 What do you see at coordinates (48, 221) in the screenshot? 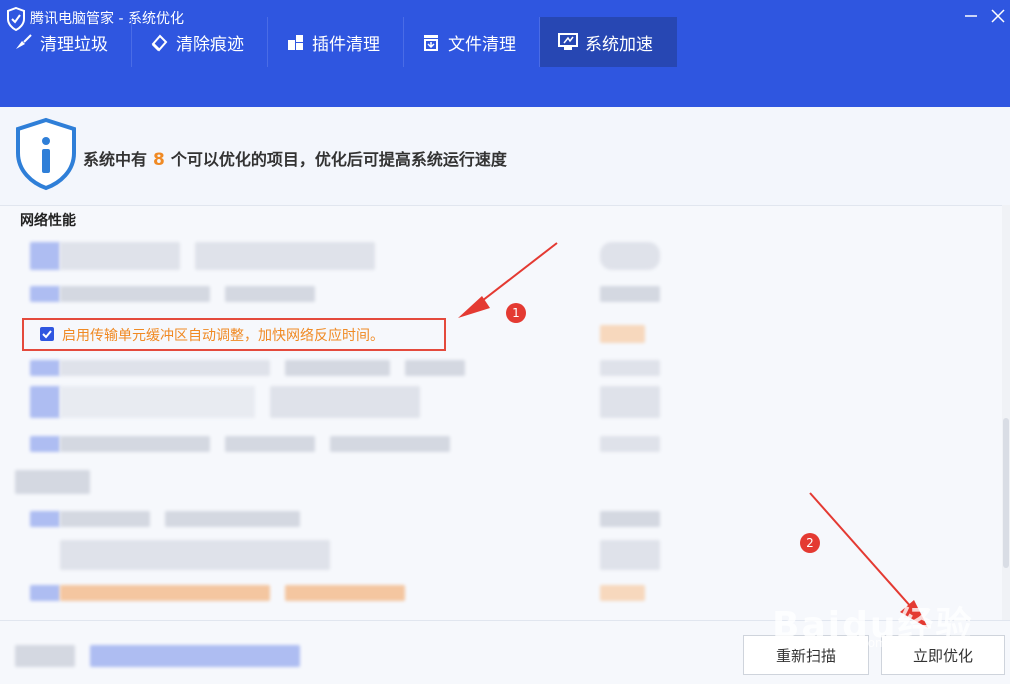
I see `section-title: 网络性能` at bounding box center [48, 221].